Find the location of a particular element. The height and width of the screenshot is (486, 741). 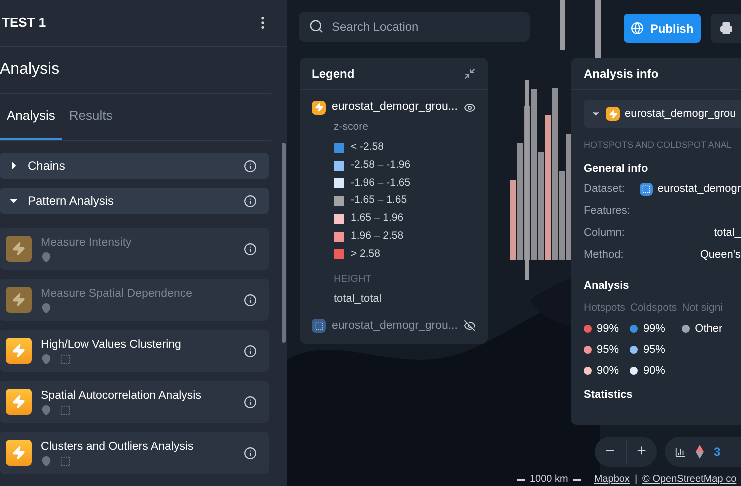

panel-title: Analysis is located at coordinates (30, 70).